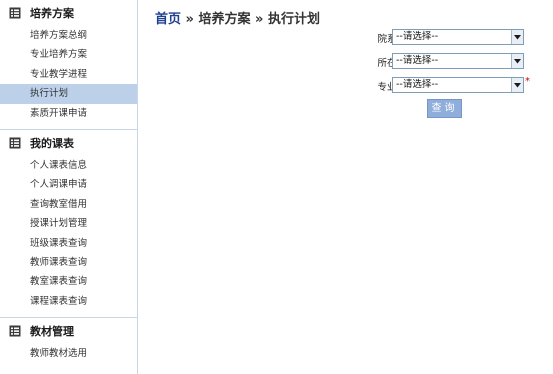  Describe the element at coordinates (168, 19) in the screenshot. I see `breadcrumb-home-link: 首页` at that location.